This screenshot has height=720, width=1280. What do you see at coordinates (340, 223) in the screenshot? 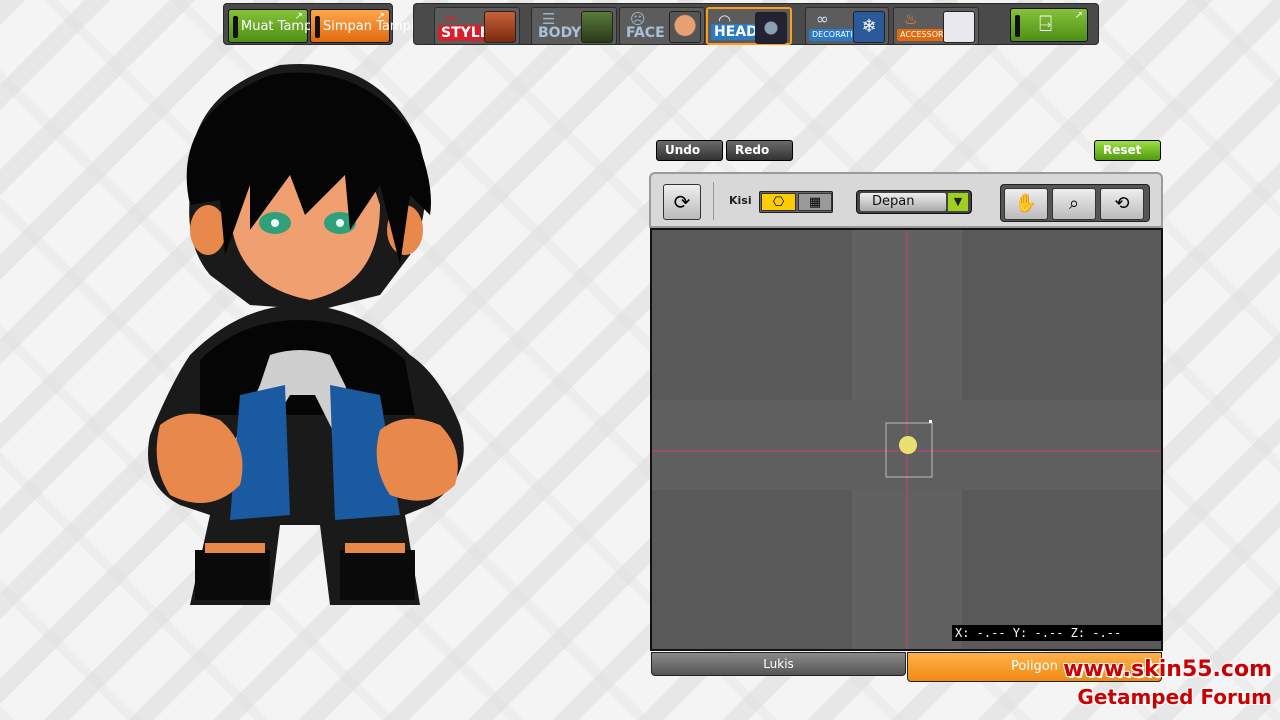
I see `right-eye-highlight` at bounding box center [340, 223].